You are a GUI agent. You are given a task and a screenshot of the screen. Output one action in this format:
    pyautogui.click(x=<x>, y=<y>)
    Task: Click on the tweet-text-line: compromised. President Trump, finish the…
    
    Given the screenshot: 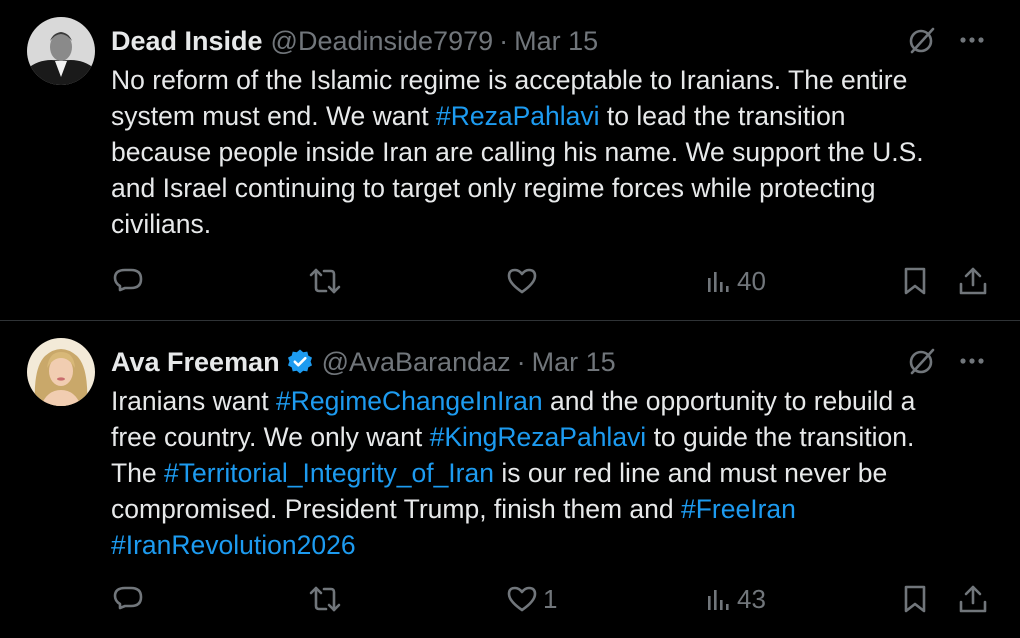 What is the action you would take?
    pyautogui.click(x=556, y=509)
    